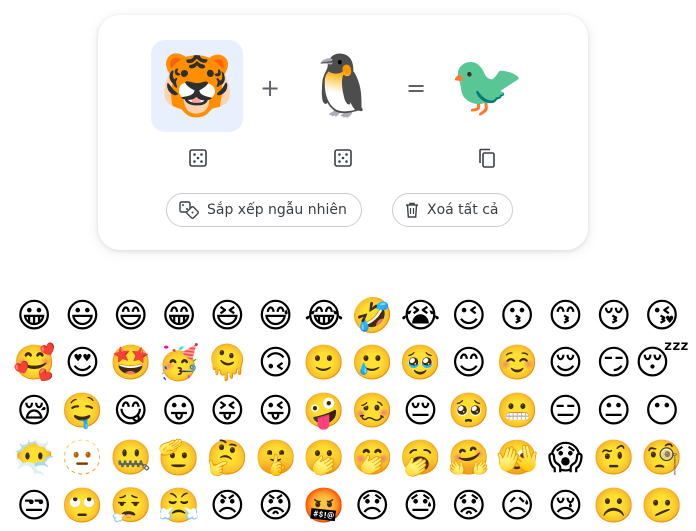 This screenshot has width=696, height=531. Describe the element at coordinates (189, 210) in the screenshot. I see `shuffle-dice-icon` at that location.